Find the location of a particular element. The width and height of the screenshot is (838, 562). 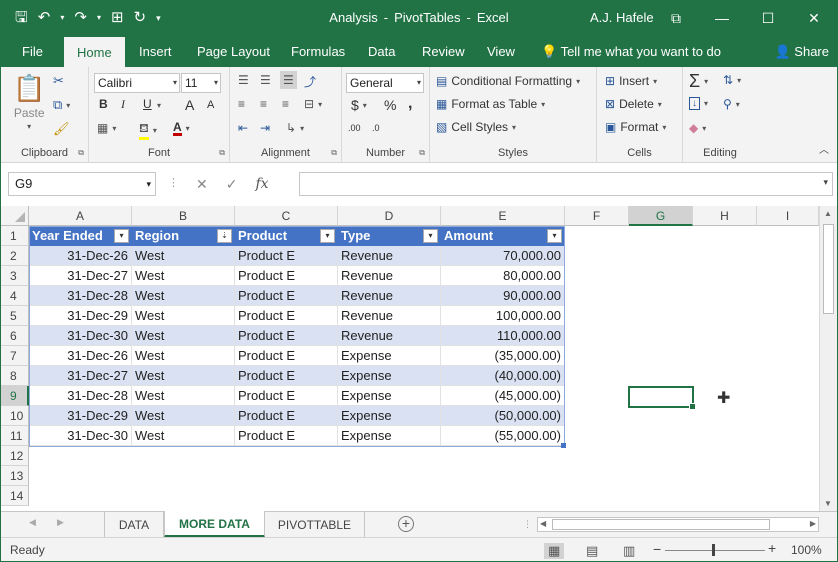

page-break-view-icon: ▥ is located at coordinates (629, 551).